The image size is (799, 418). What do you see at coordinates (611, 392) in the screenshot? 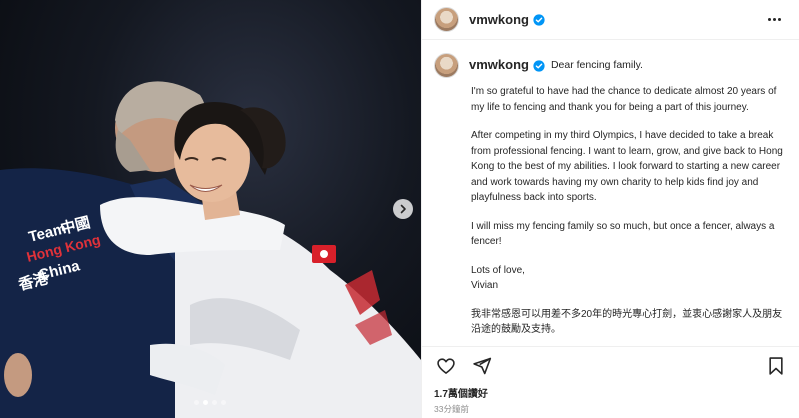
I see `likes-count: 1.7萬個讚好` at bounding box center [611, 392].